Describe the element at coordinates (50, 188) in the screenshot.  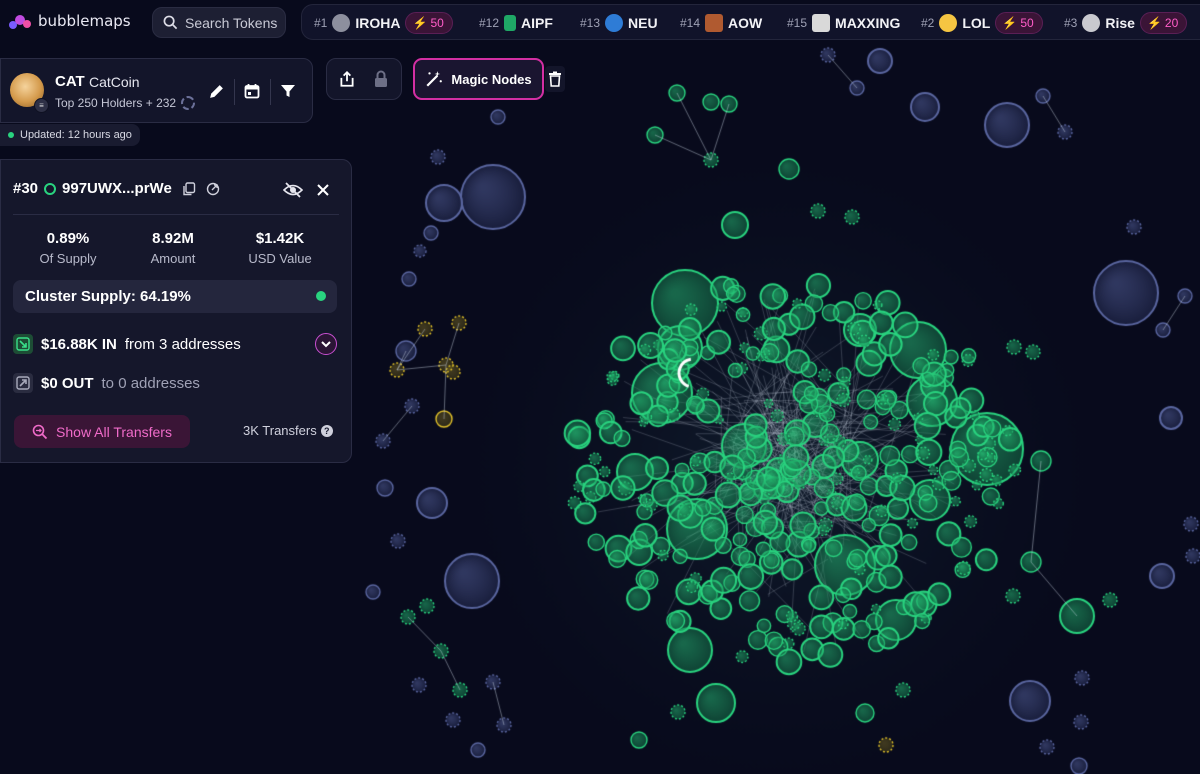
I see `holder-color-ring` at that location.